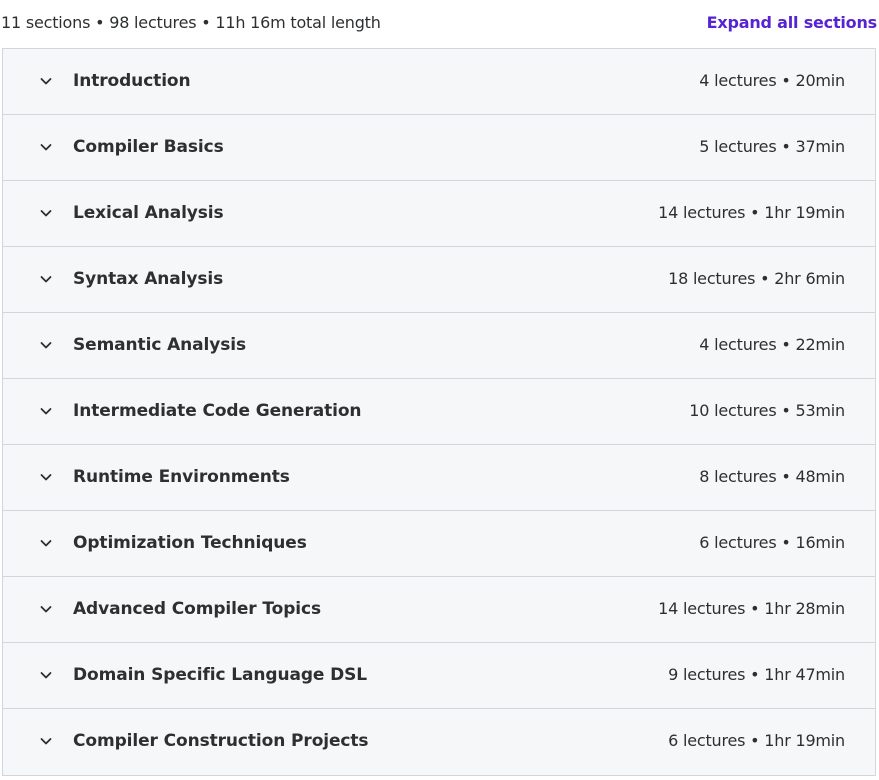 The height and width of the screenshot is (780, 879). I want to click on section-title: Compiler Construction Projects, so click(221, 741).